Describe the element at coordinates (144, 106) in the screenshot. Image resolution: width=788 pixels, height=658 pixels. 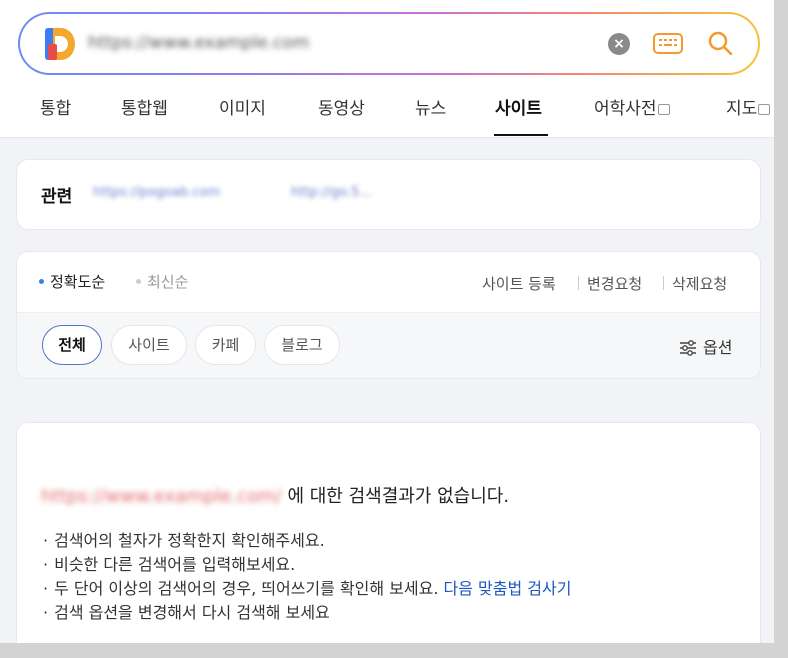
I see `tab-web: 통합웹` at that location.